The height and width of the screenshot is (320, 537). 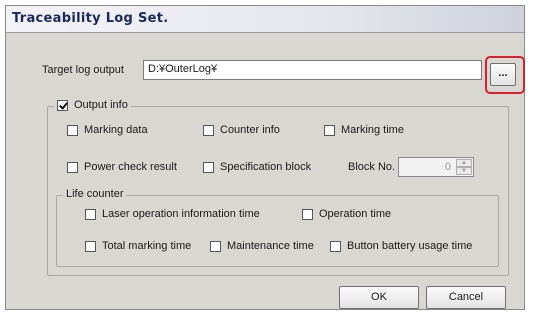 I want to click on marking-time-checkbox, so click(x=329, y=130).